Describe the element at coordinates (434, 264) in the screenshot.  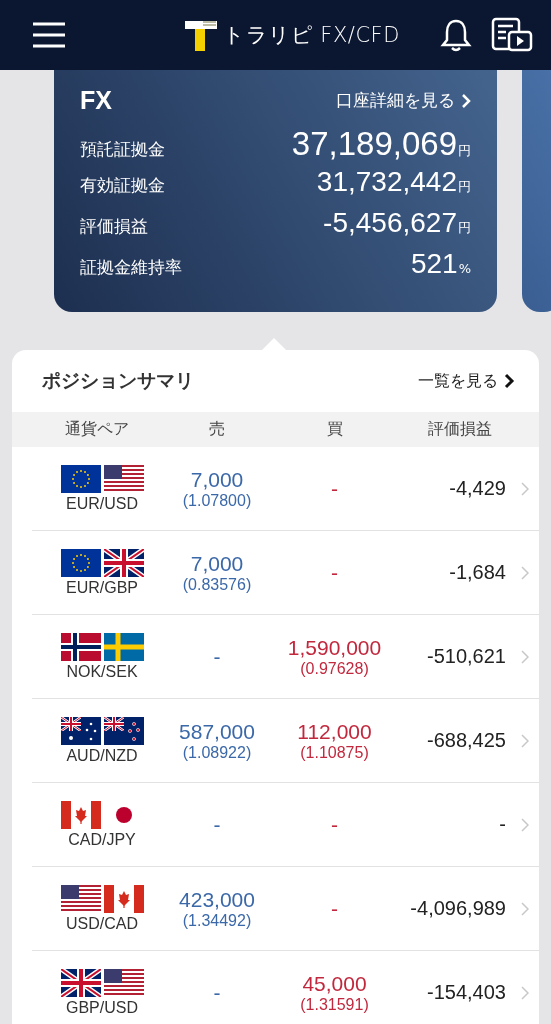
I see `balance-value: 521` at that location.